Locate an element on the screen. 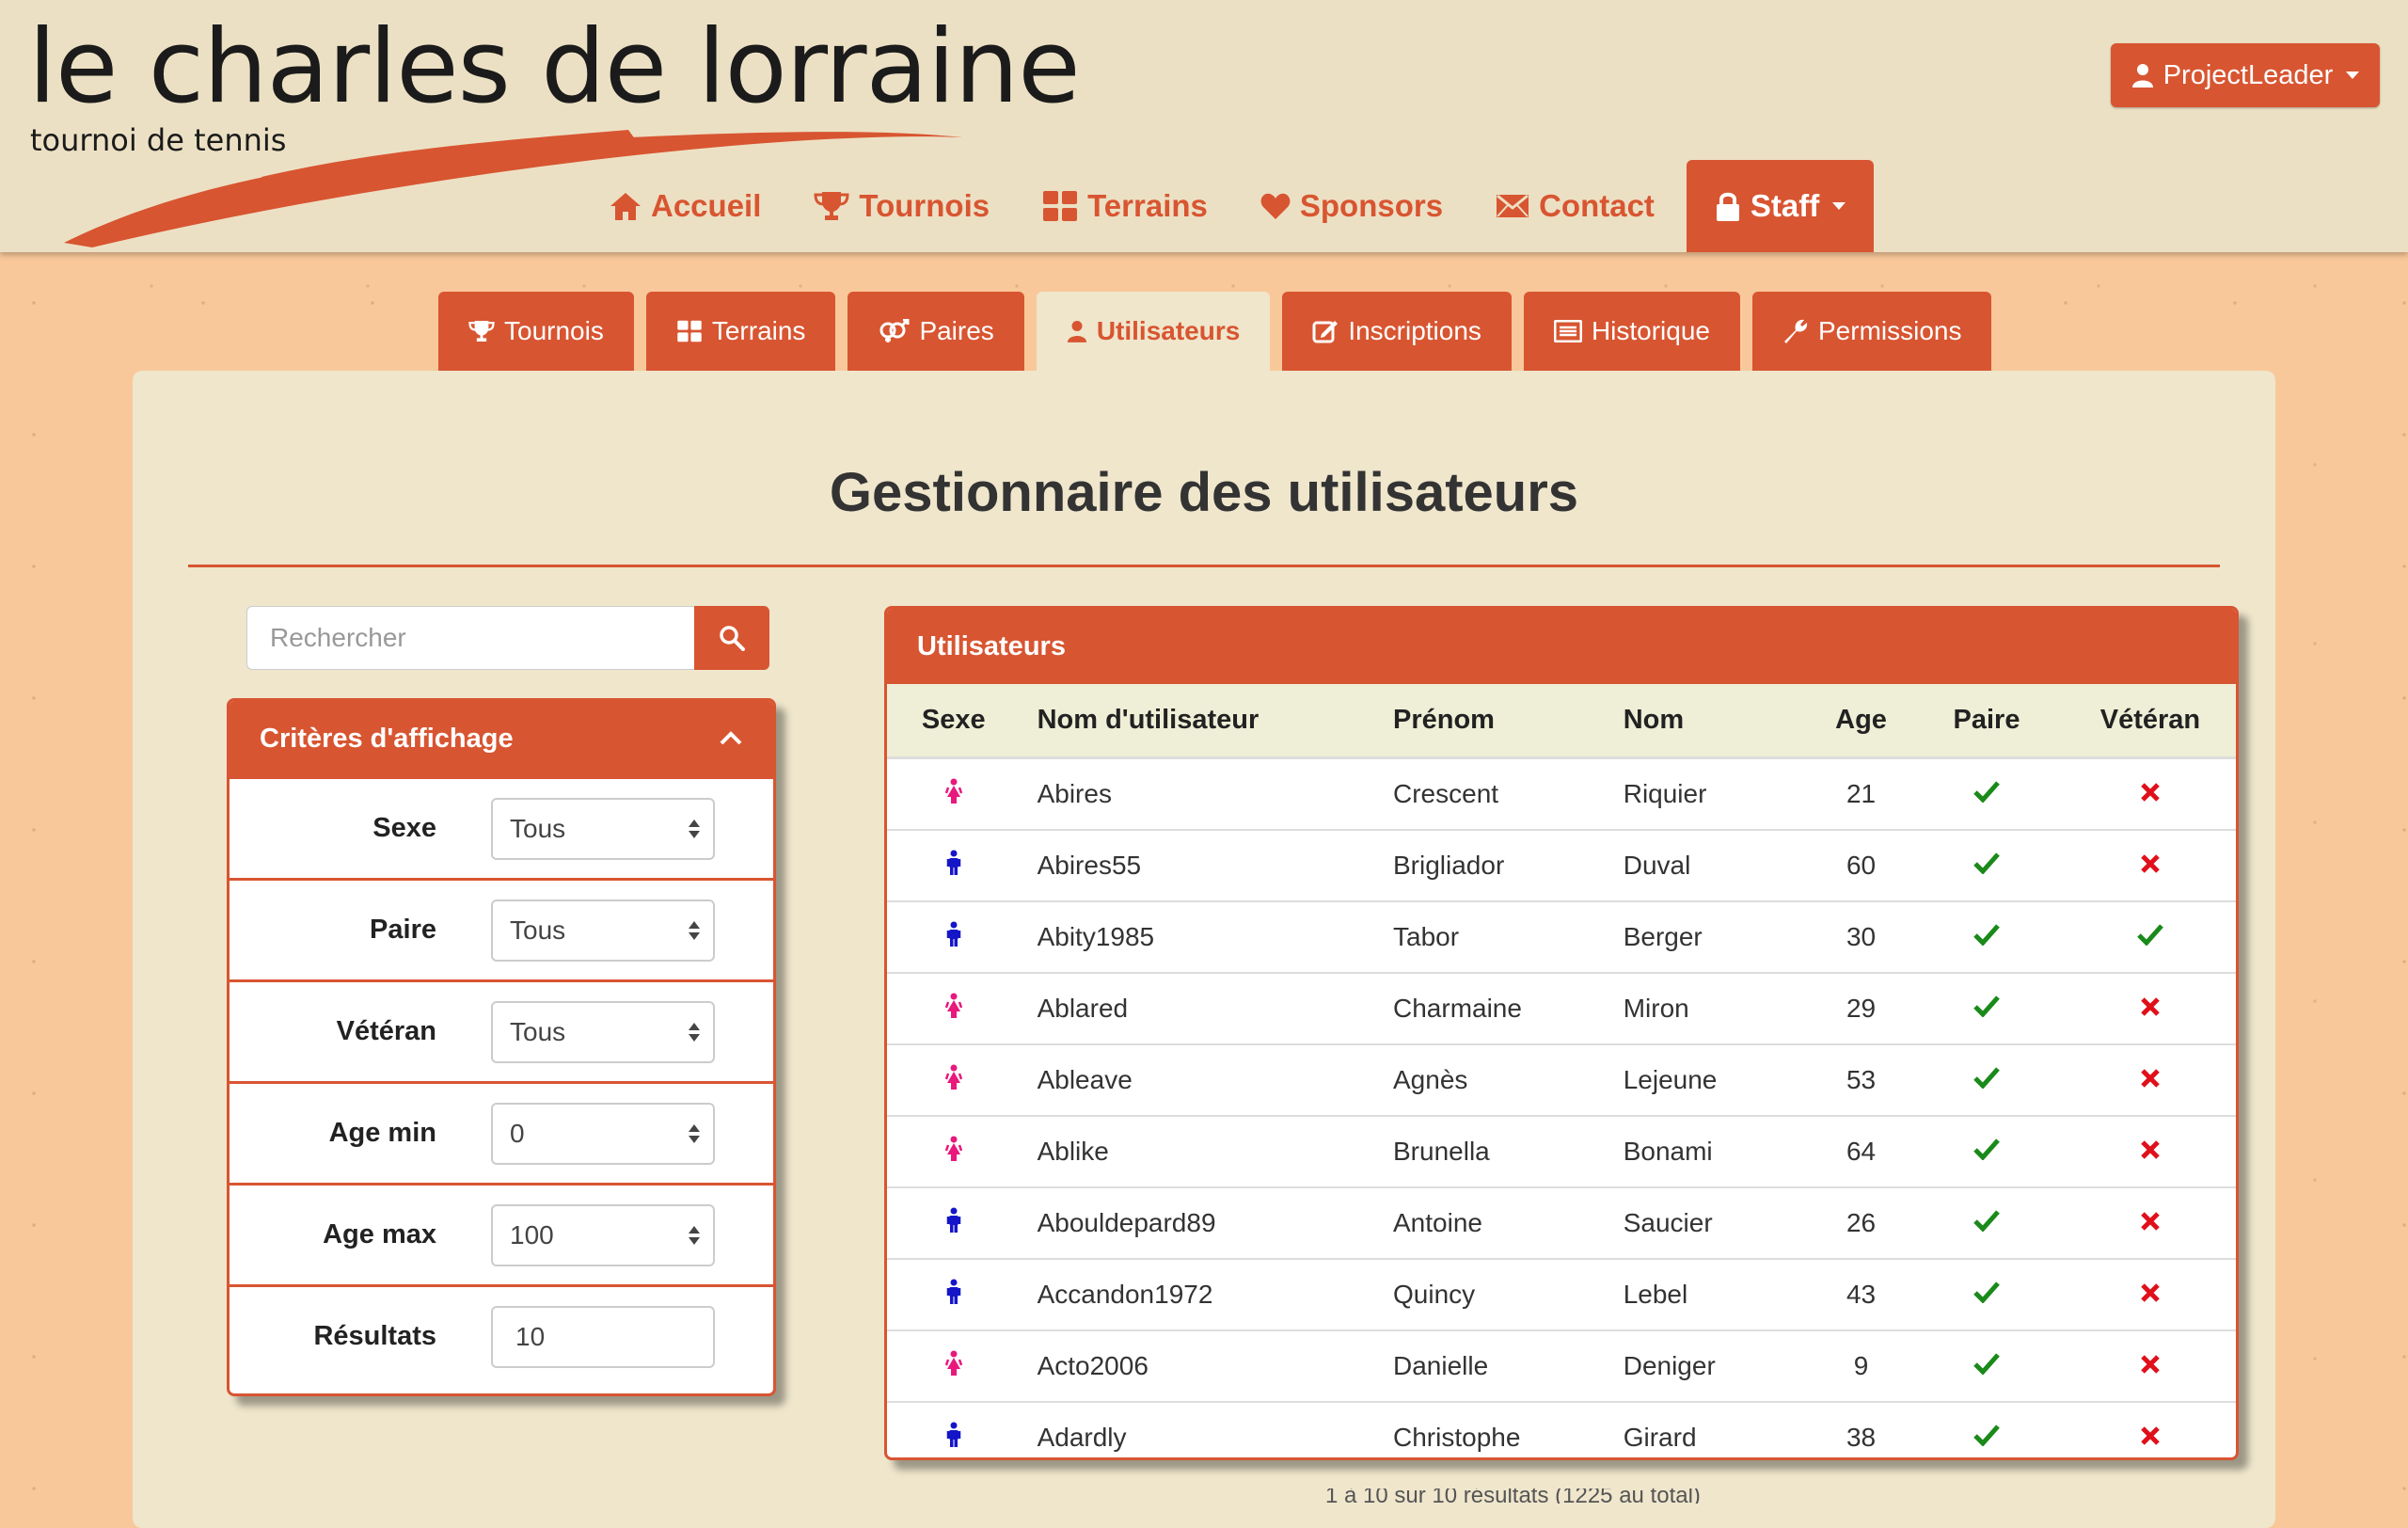  table-row: Adardly Christophe Girard 38 is located at coordinates (1562, 1429).